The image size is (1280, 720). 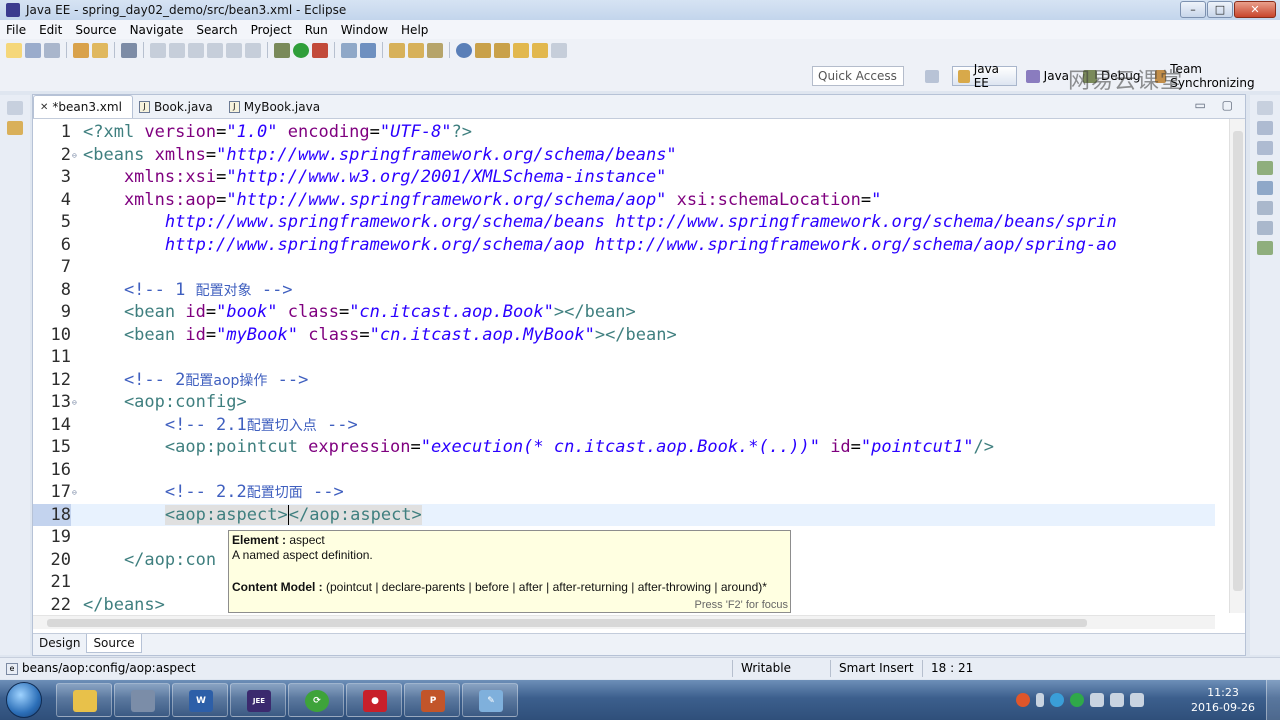 What do you see at coordinates (24, 700) in the screenshot?
I see `start-button` at bounding box center [24, 700].